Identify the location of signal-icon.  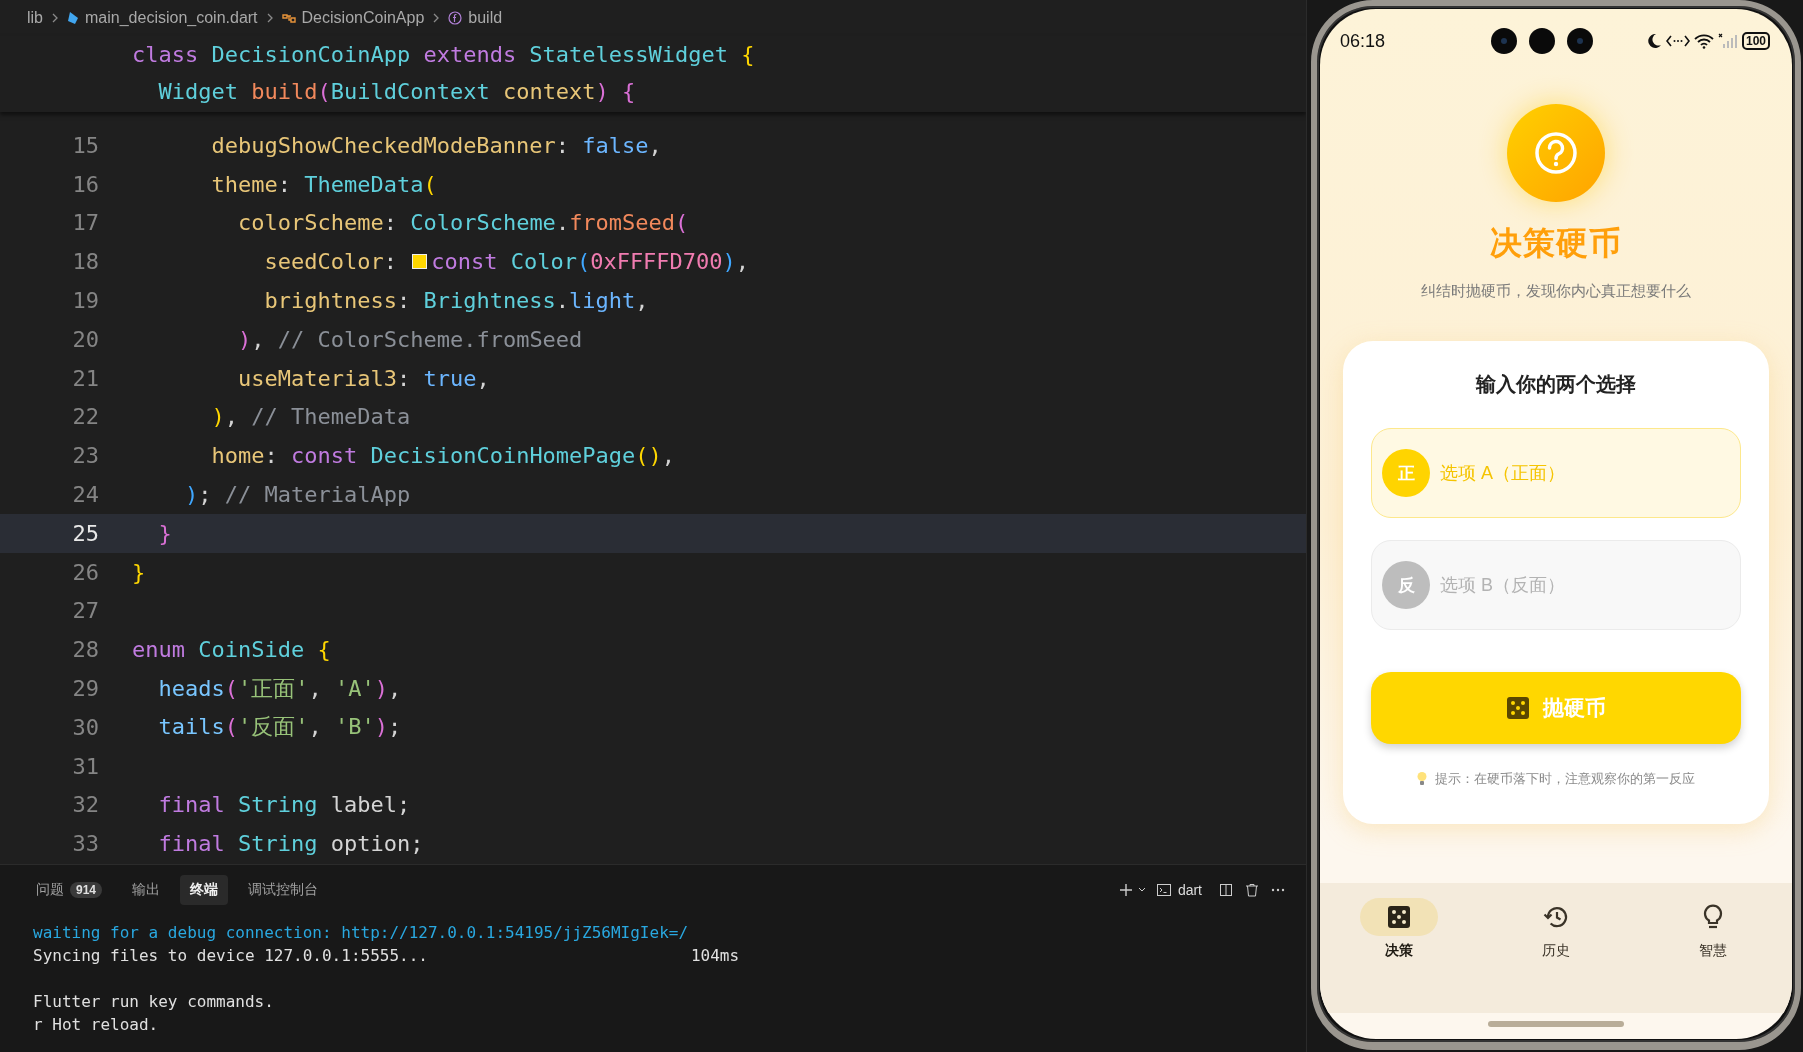
(1727, 41).